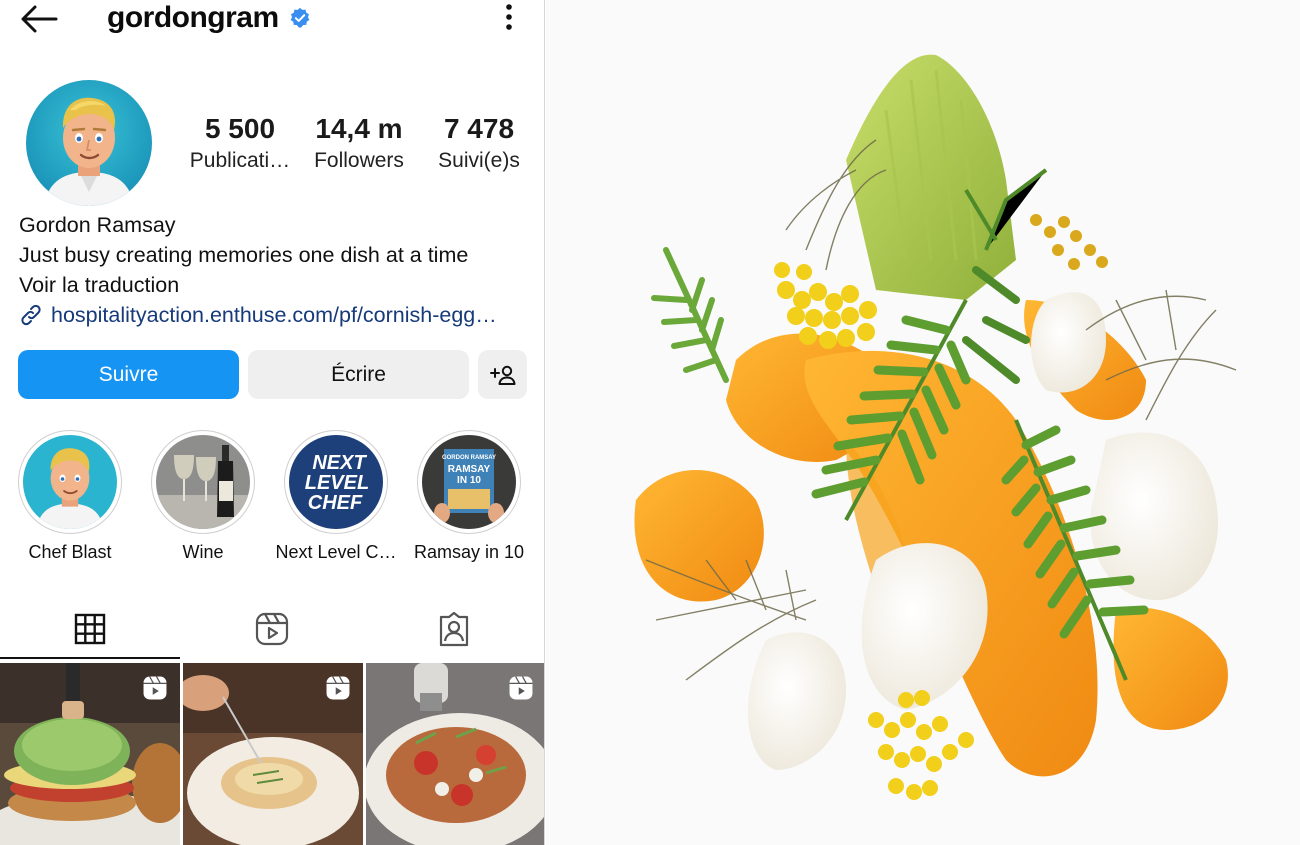 The width and height of the screenshot is (1300, 845). I want to click on verified-badge-icon, so click(300, 17).